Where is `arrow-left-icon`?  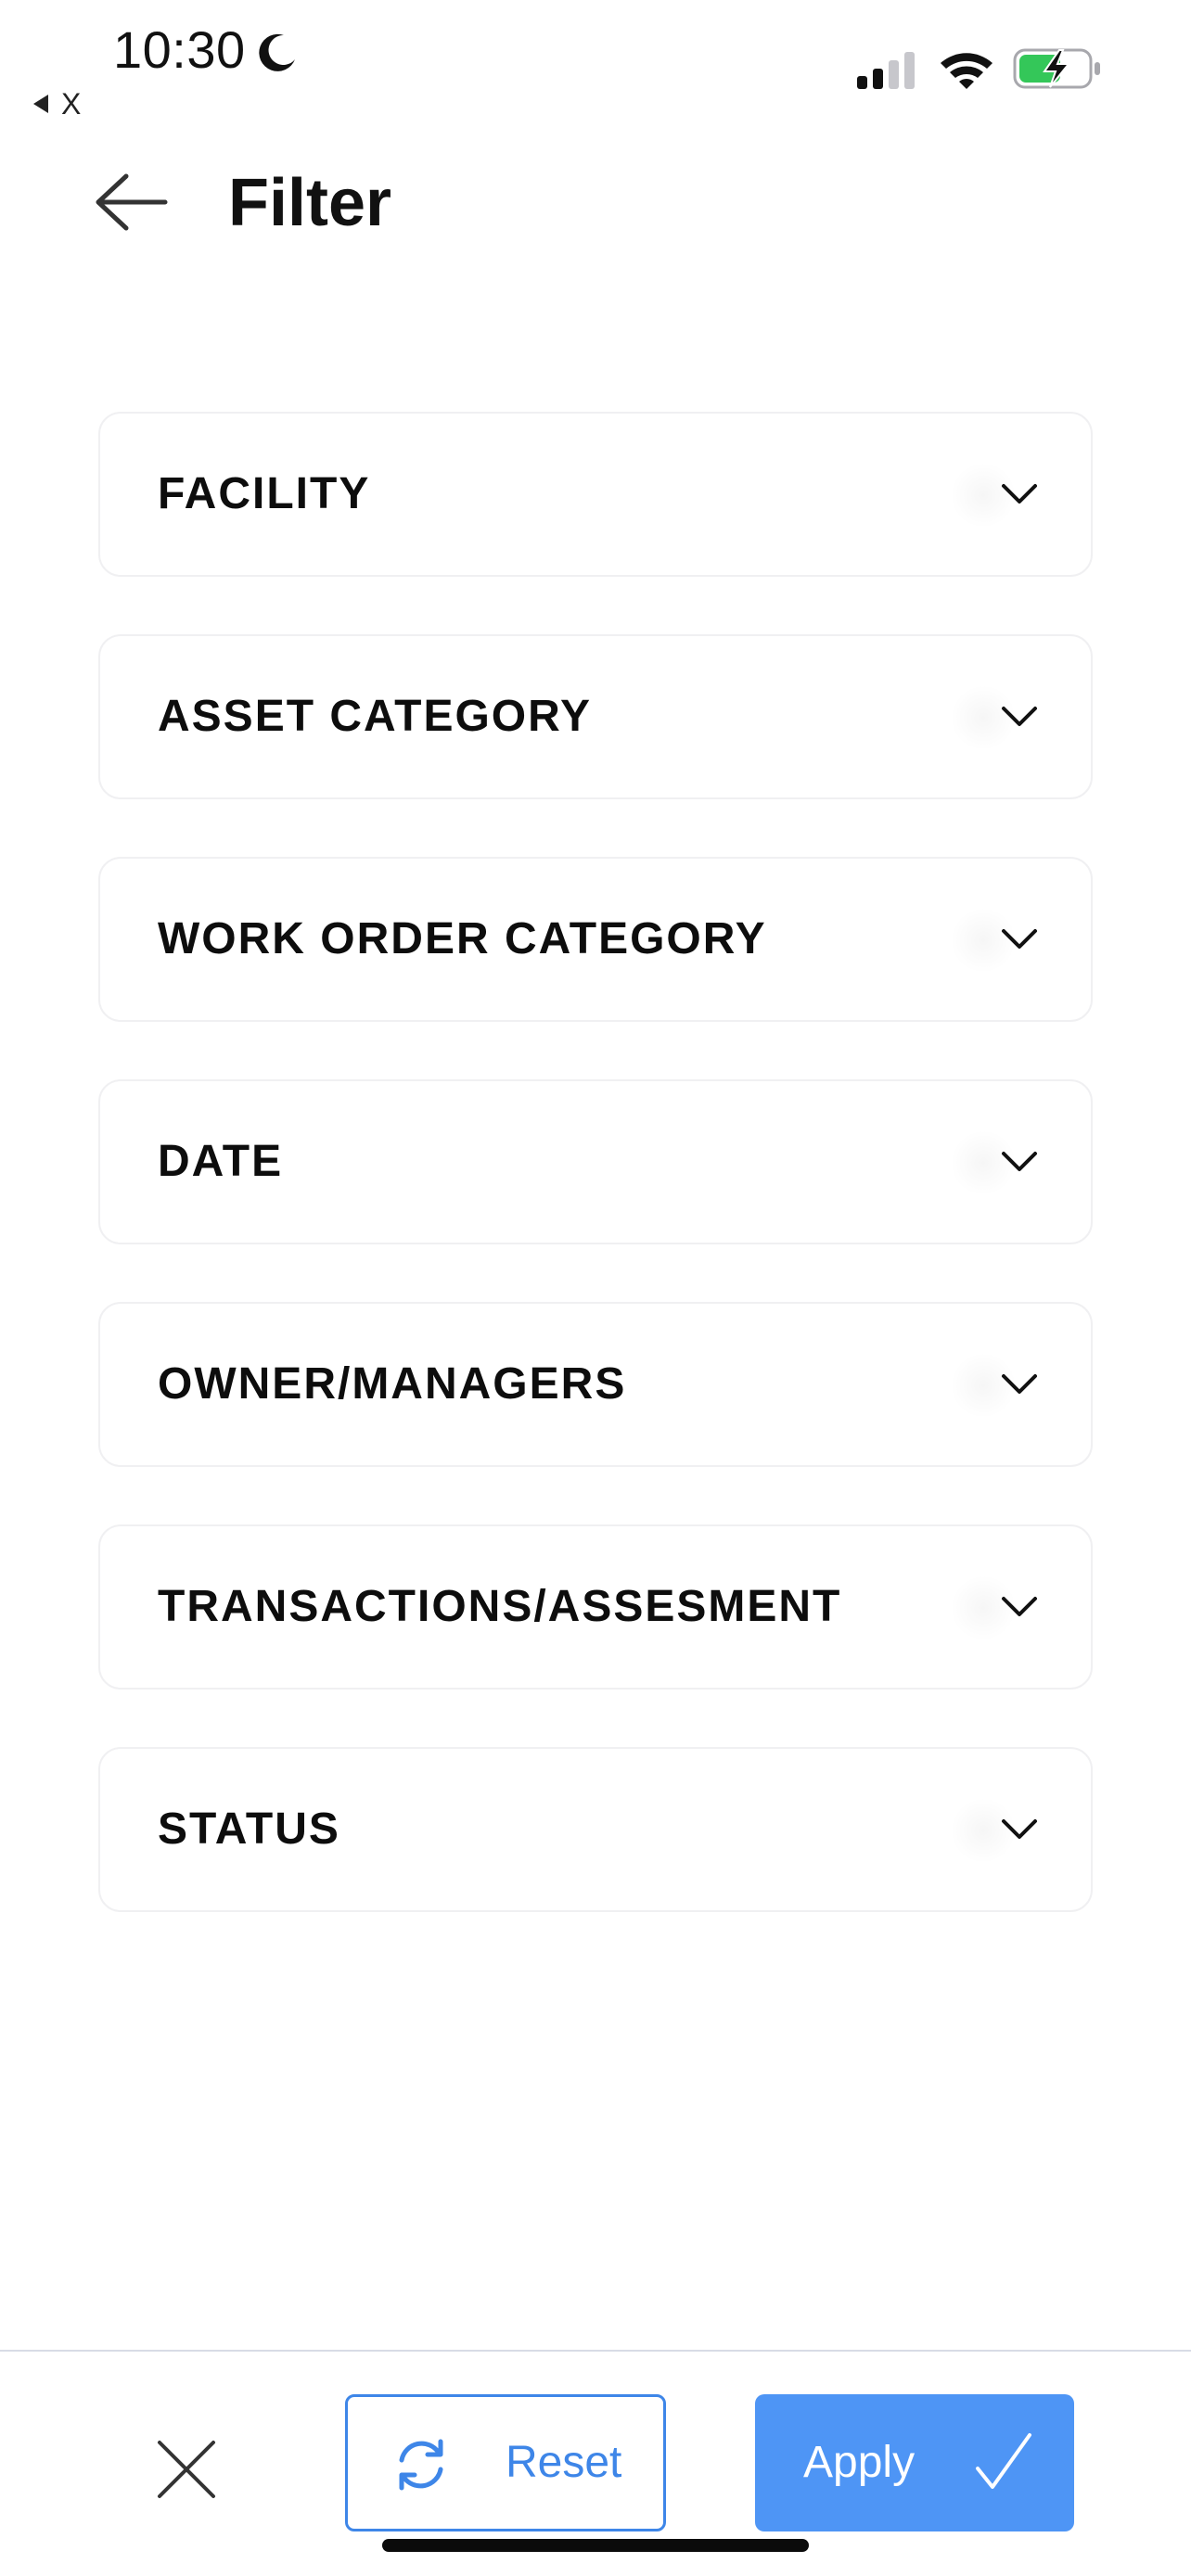 arrow-left-icon is located at coordinates (131, 205).